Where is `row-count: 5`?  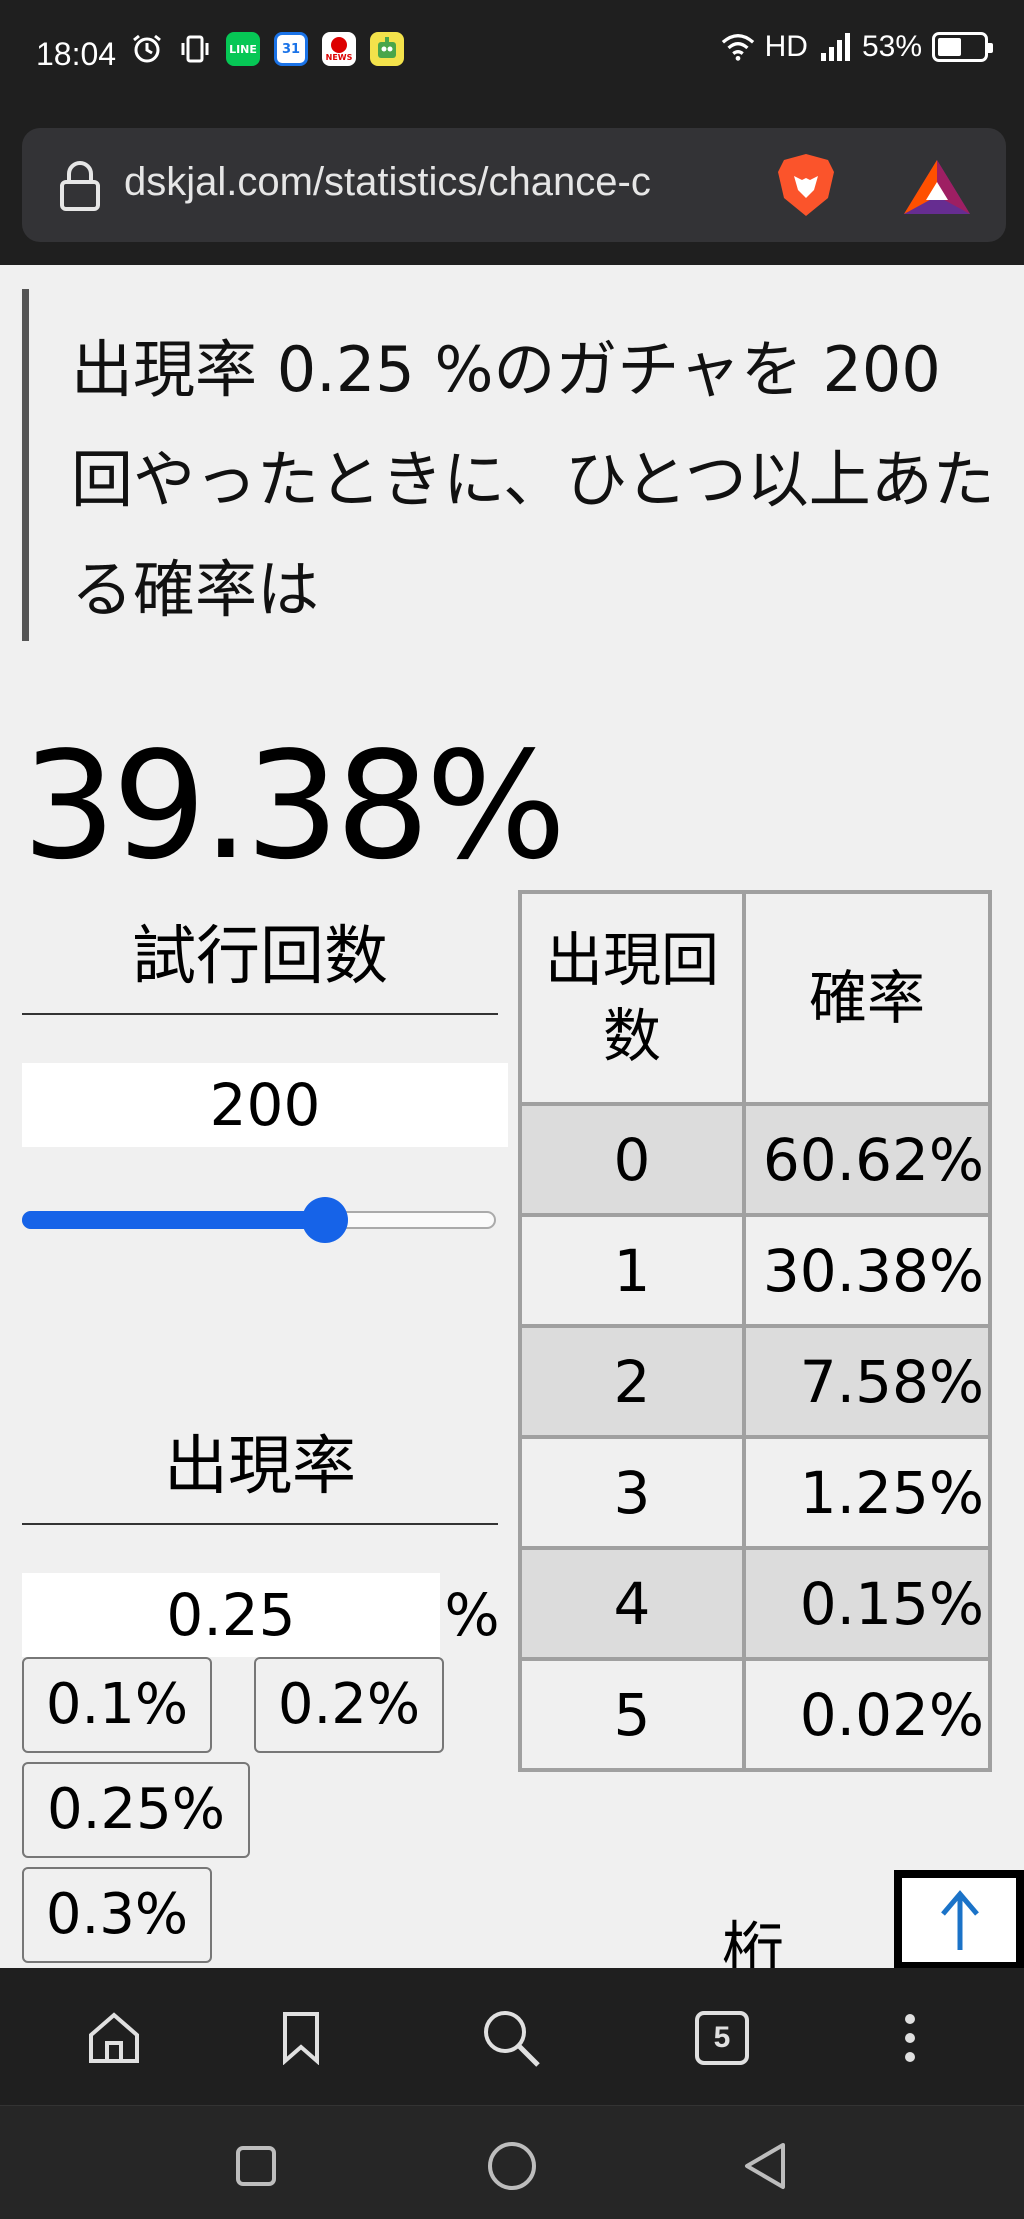
row-count: 5 is located at coordinates (632, 1714).